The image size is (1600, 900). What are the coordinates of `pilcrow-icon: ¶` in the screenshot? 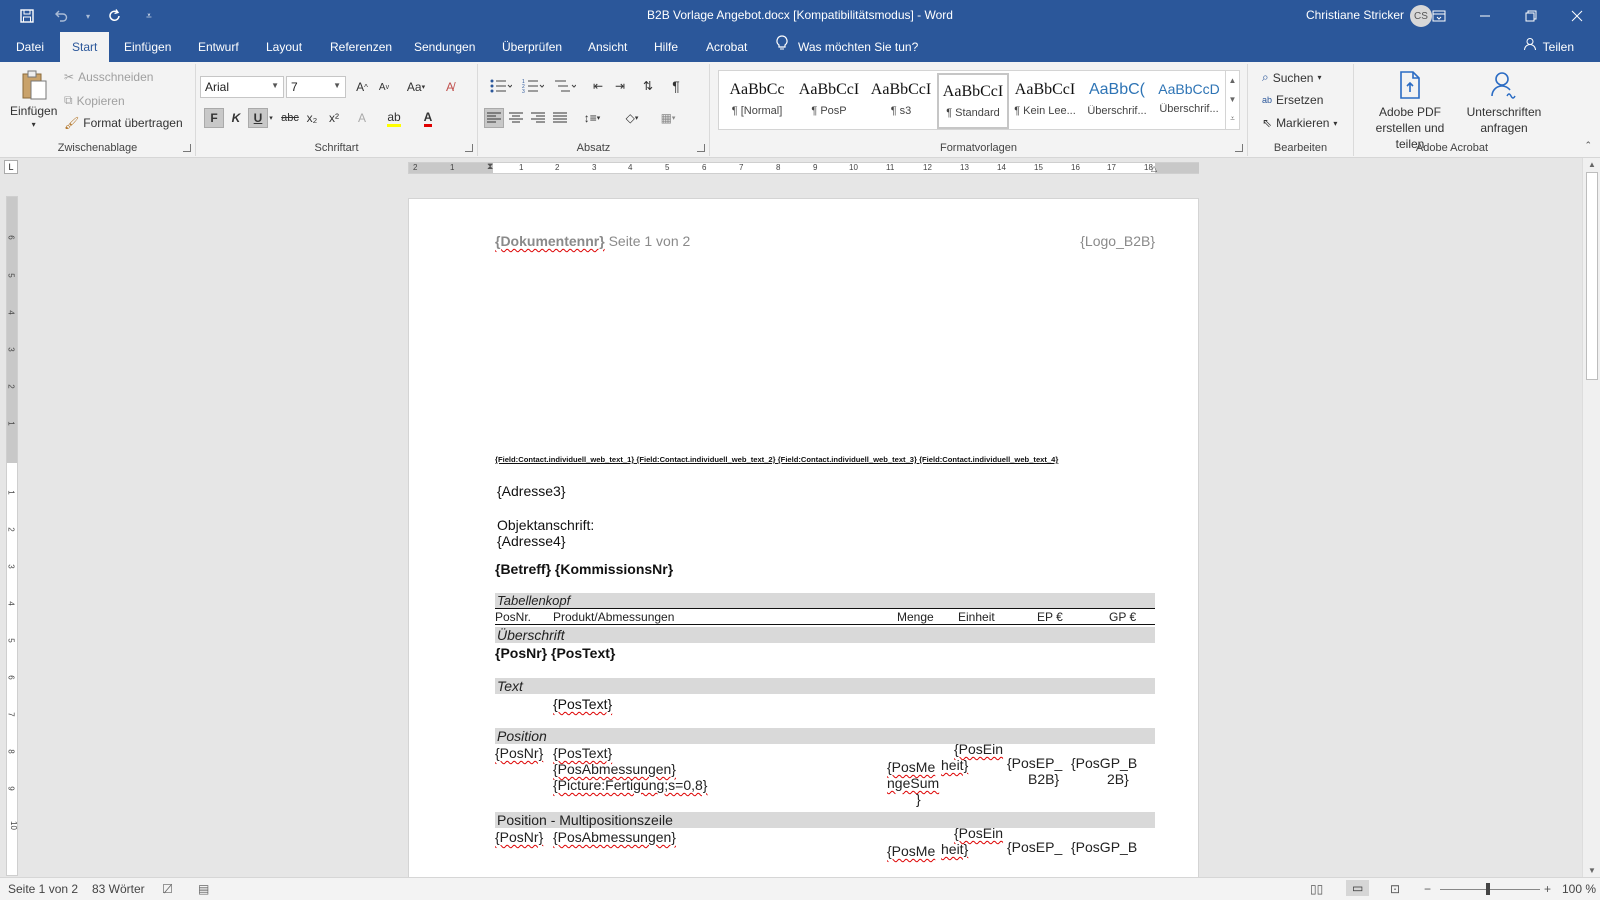 It's located at (676, 86).